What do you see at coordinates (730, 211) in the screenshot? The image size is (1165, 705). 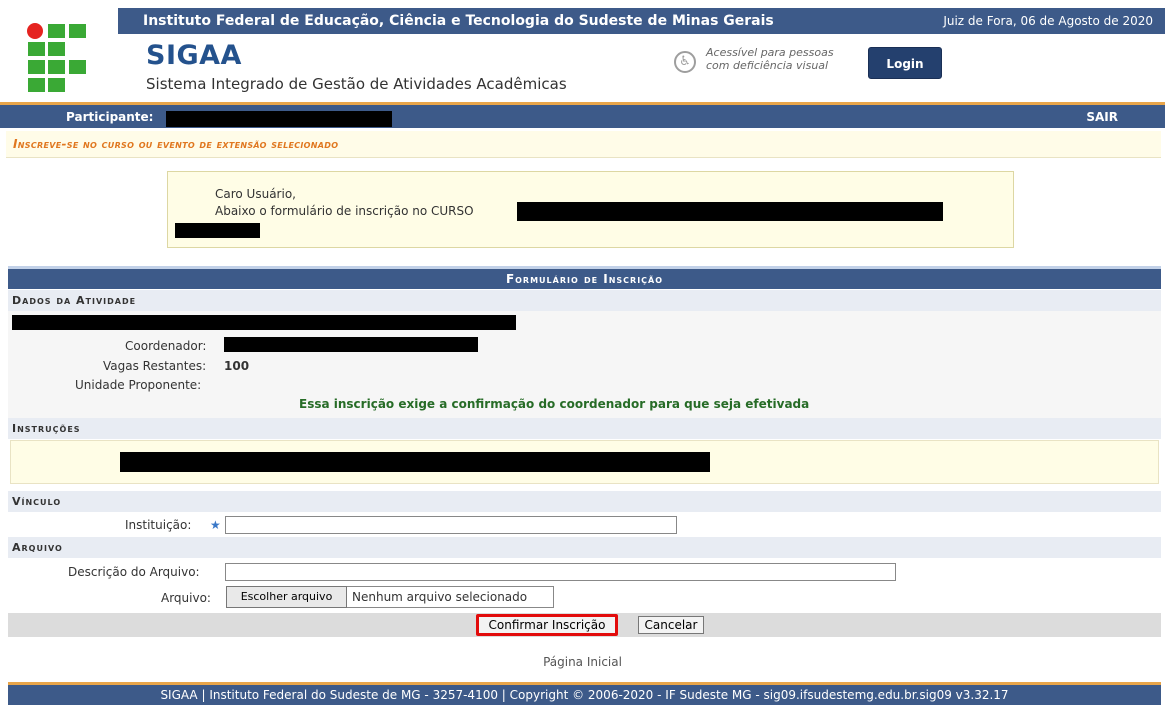 I see `redacted-course-name` at bounding box center [730, 211].